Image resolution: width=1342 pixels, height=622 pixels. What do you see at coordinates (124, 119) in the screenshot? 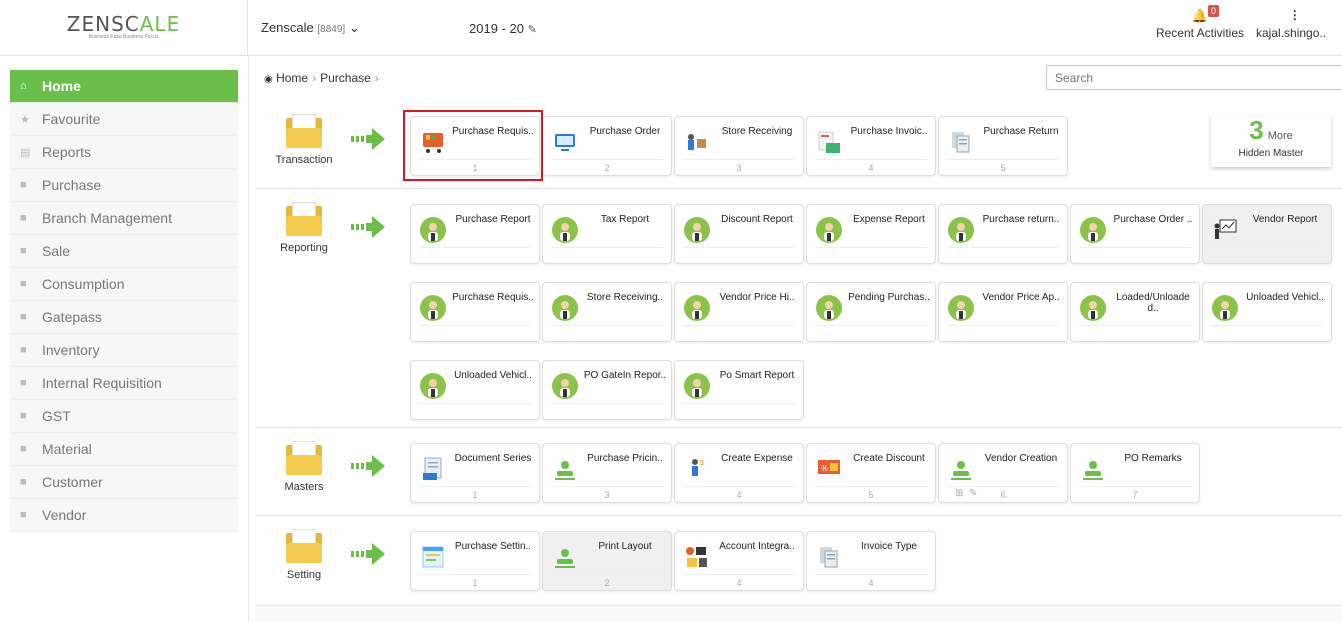
I see `sidebar-item-favourite: ★ Favourite` at bounding box center [124, 119].